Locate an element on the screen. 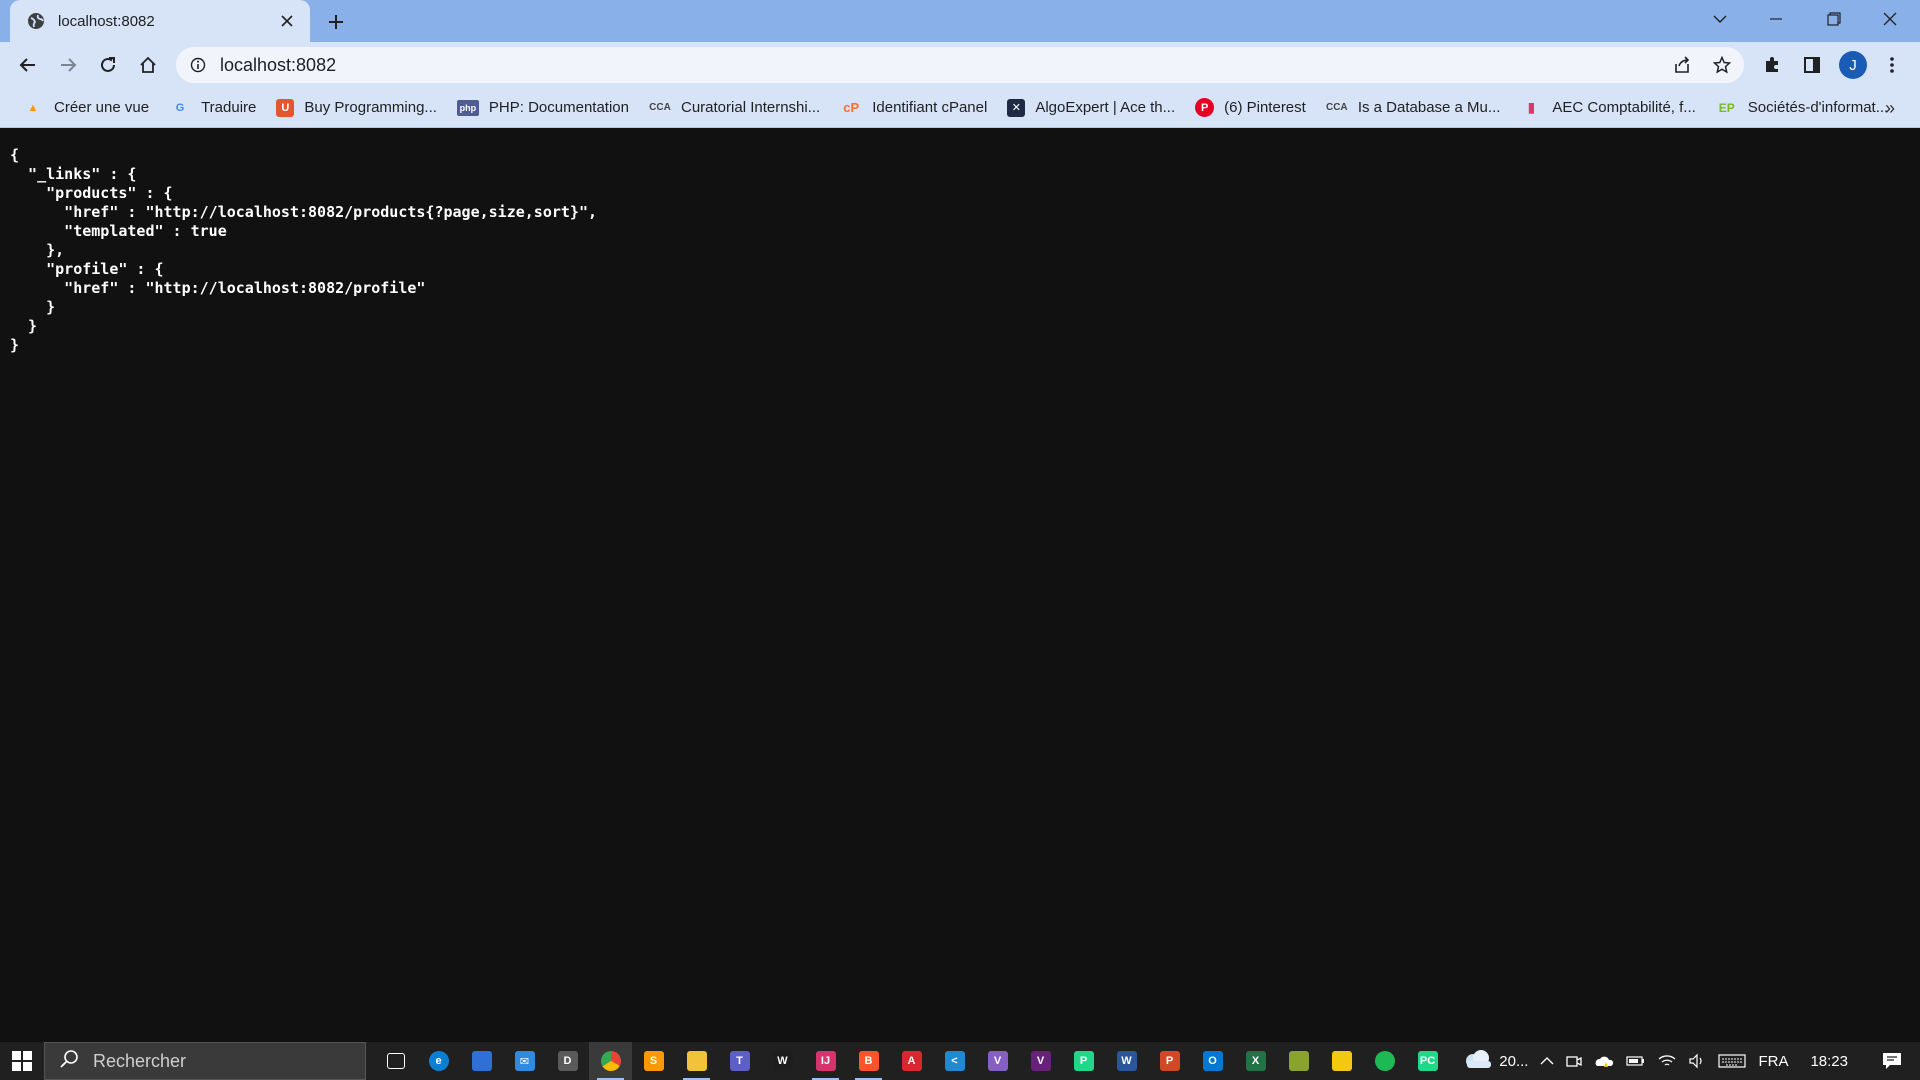  vscode-icon: < is located at coordinates (954, 1061).